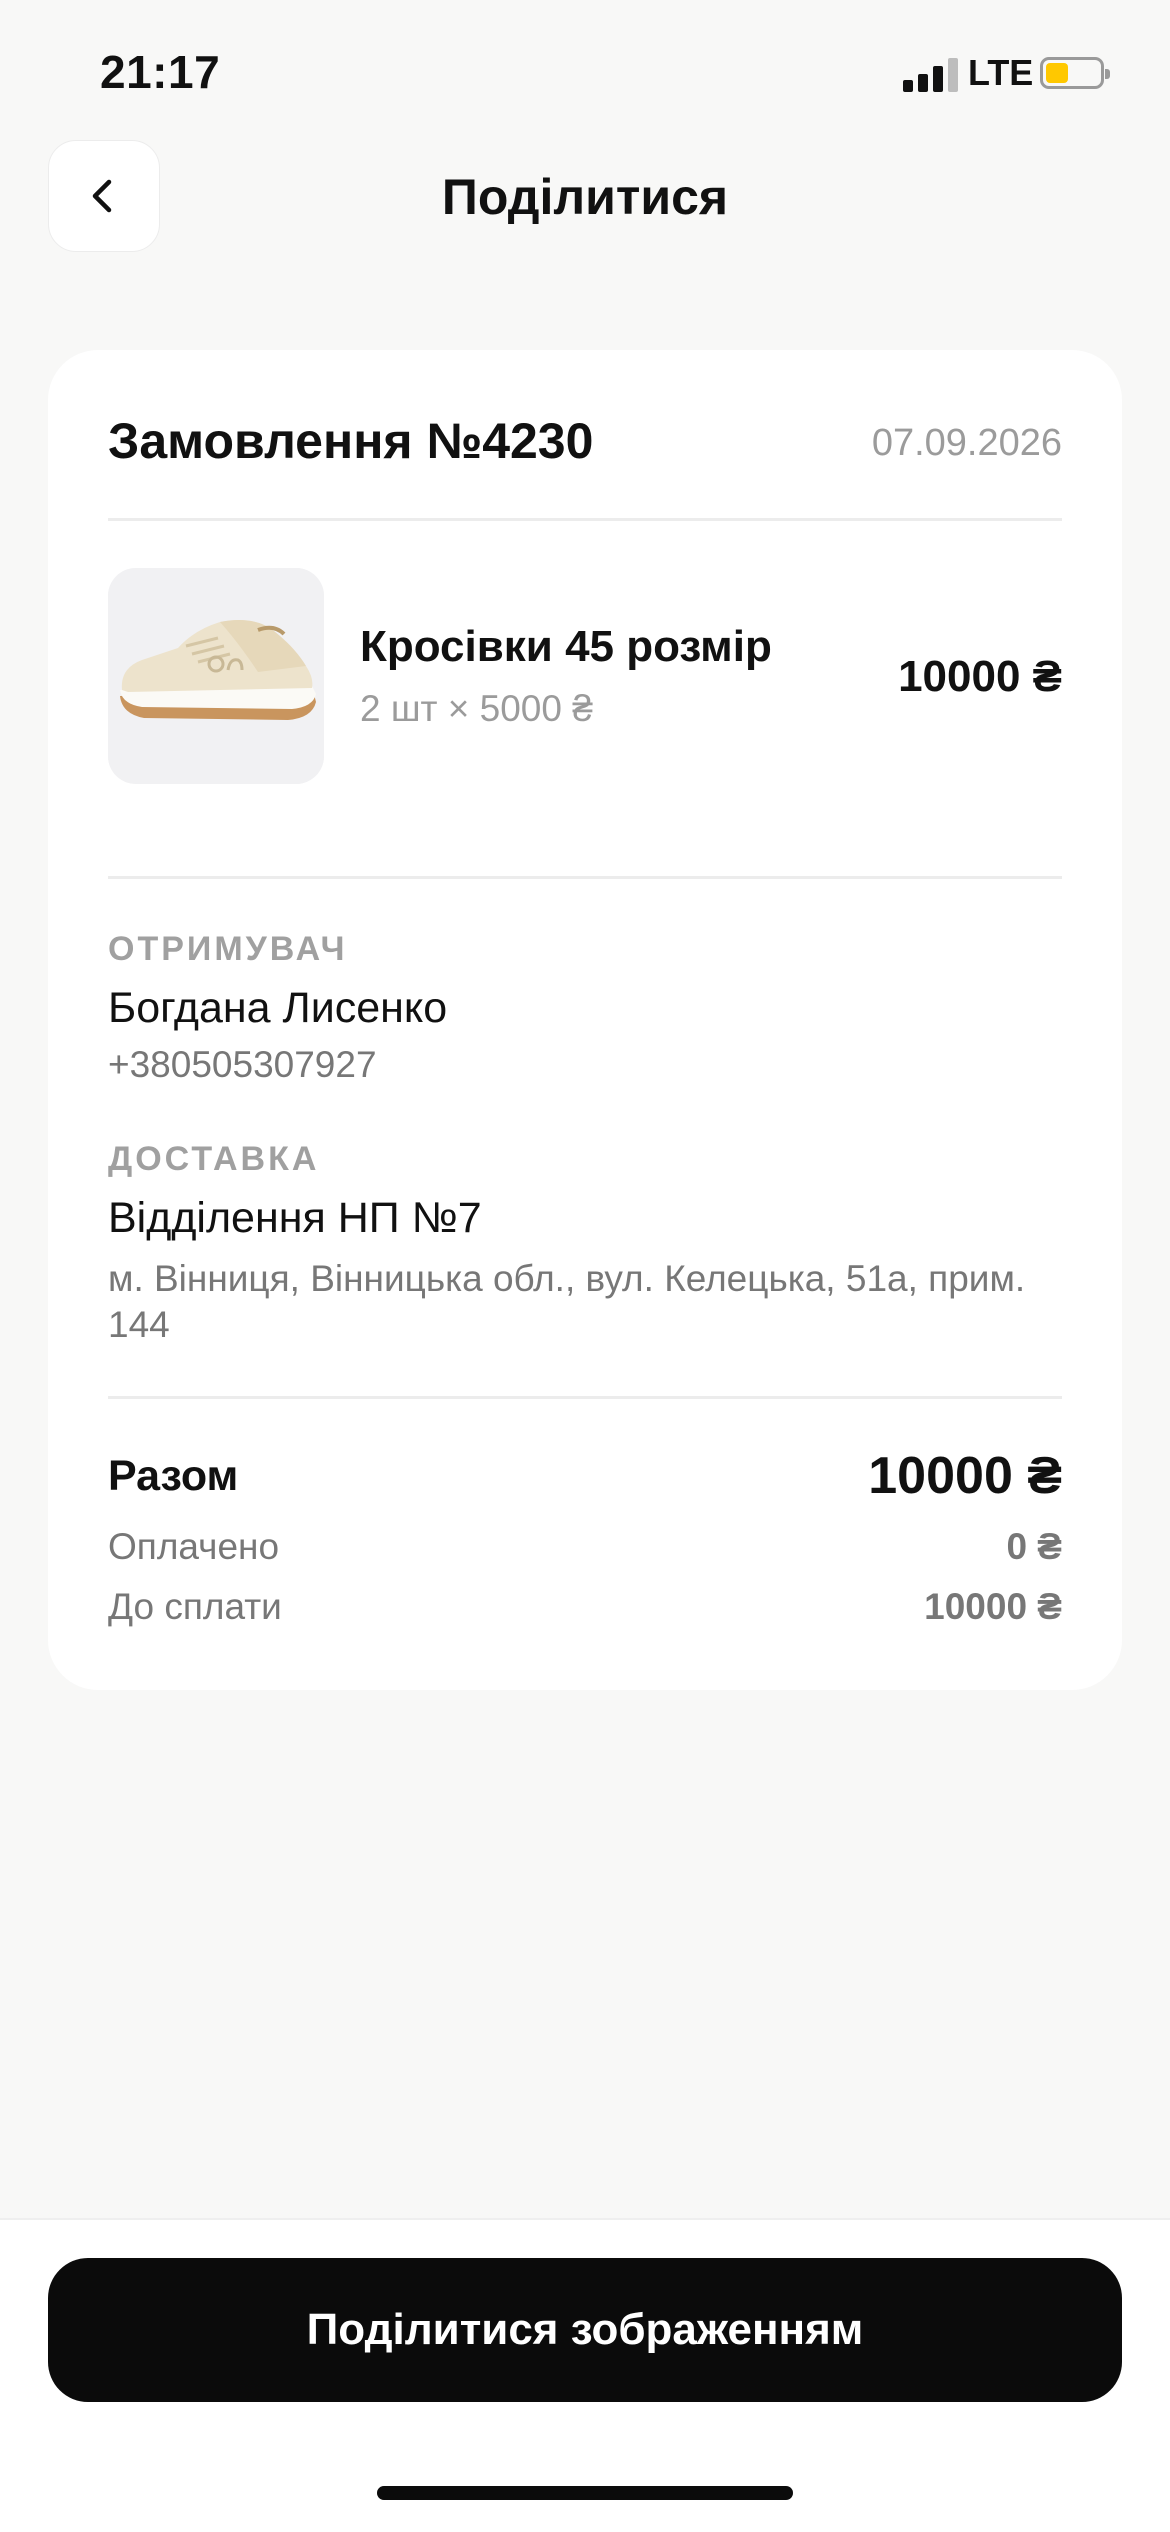 The width and height of the screenshot is (1170, 2532). What do you see at coordinates (476, 708) in the screenshot?
I see `product-quantity: 2 шт × 5000 ₴` at bounding box center [476, 708].